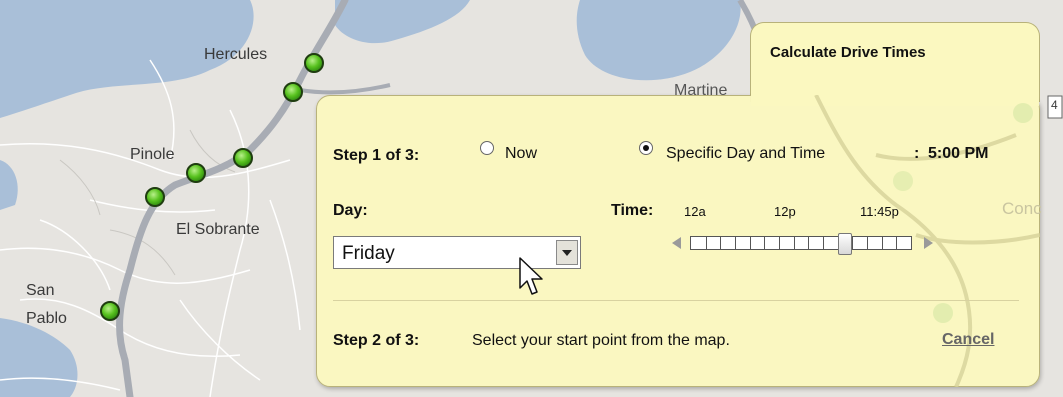  I want to click on time-tick-mid: 12p, so click(785, 211).